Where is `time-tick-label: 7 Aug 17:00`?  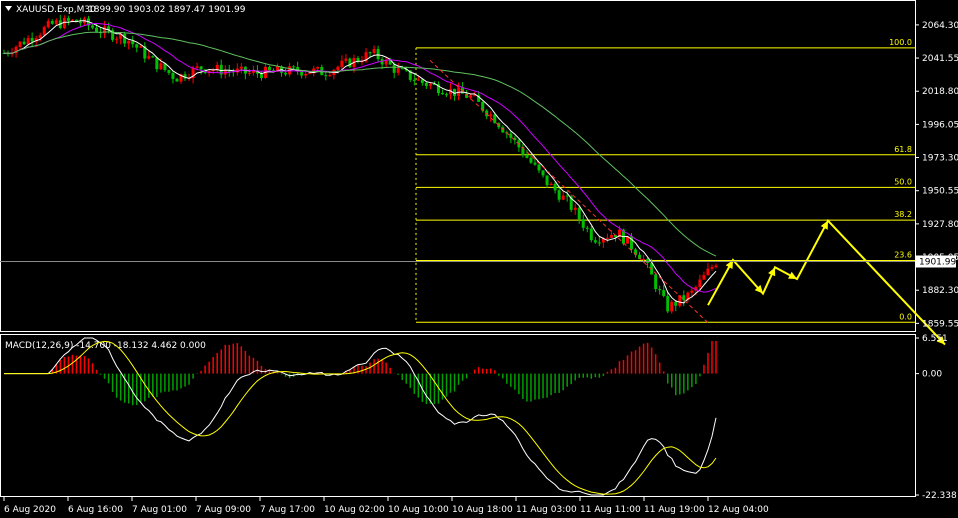
time-tick-label: 7 Aug 17:00 is located at coordinates (287, 510).